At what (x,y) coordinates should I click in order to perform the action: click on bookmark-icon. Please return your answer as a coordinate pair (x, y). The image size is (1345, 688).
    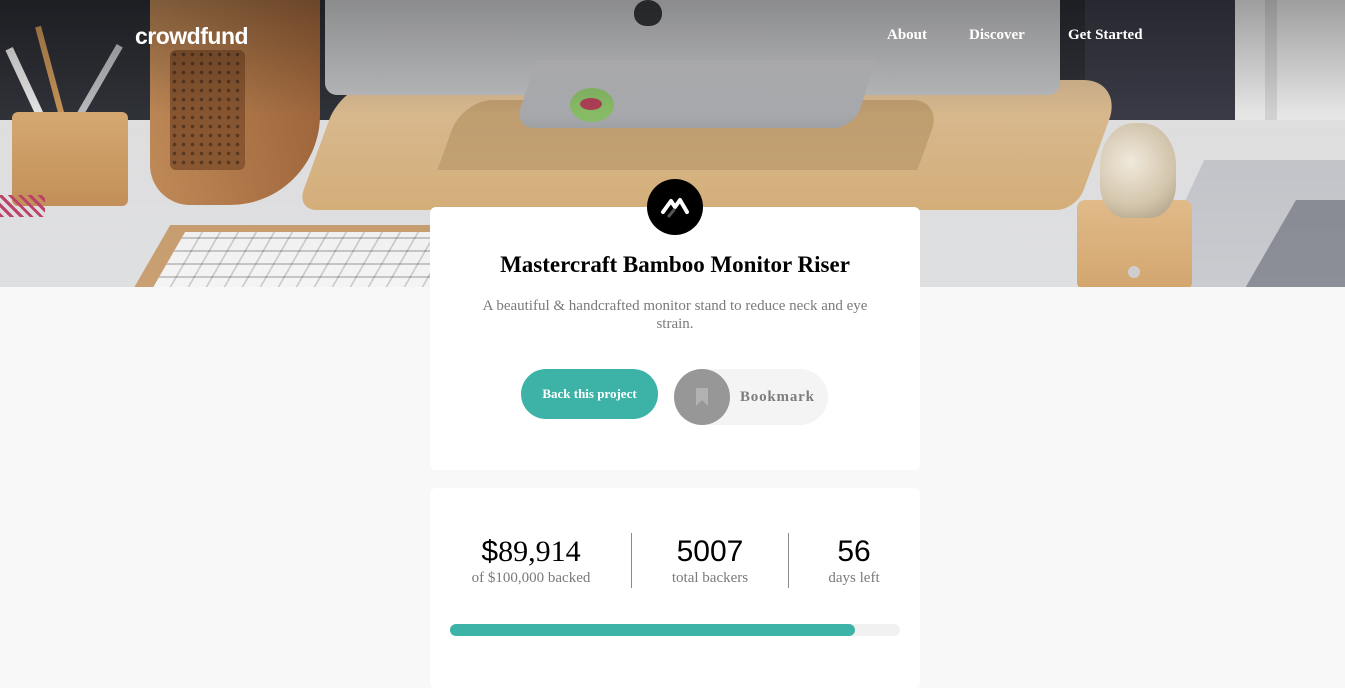
    Looking at the image, I should click on (702, 397).